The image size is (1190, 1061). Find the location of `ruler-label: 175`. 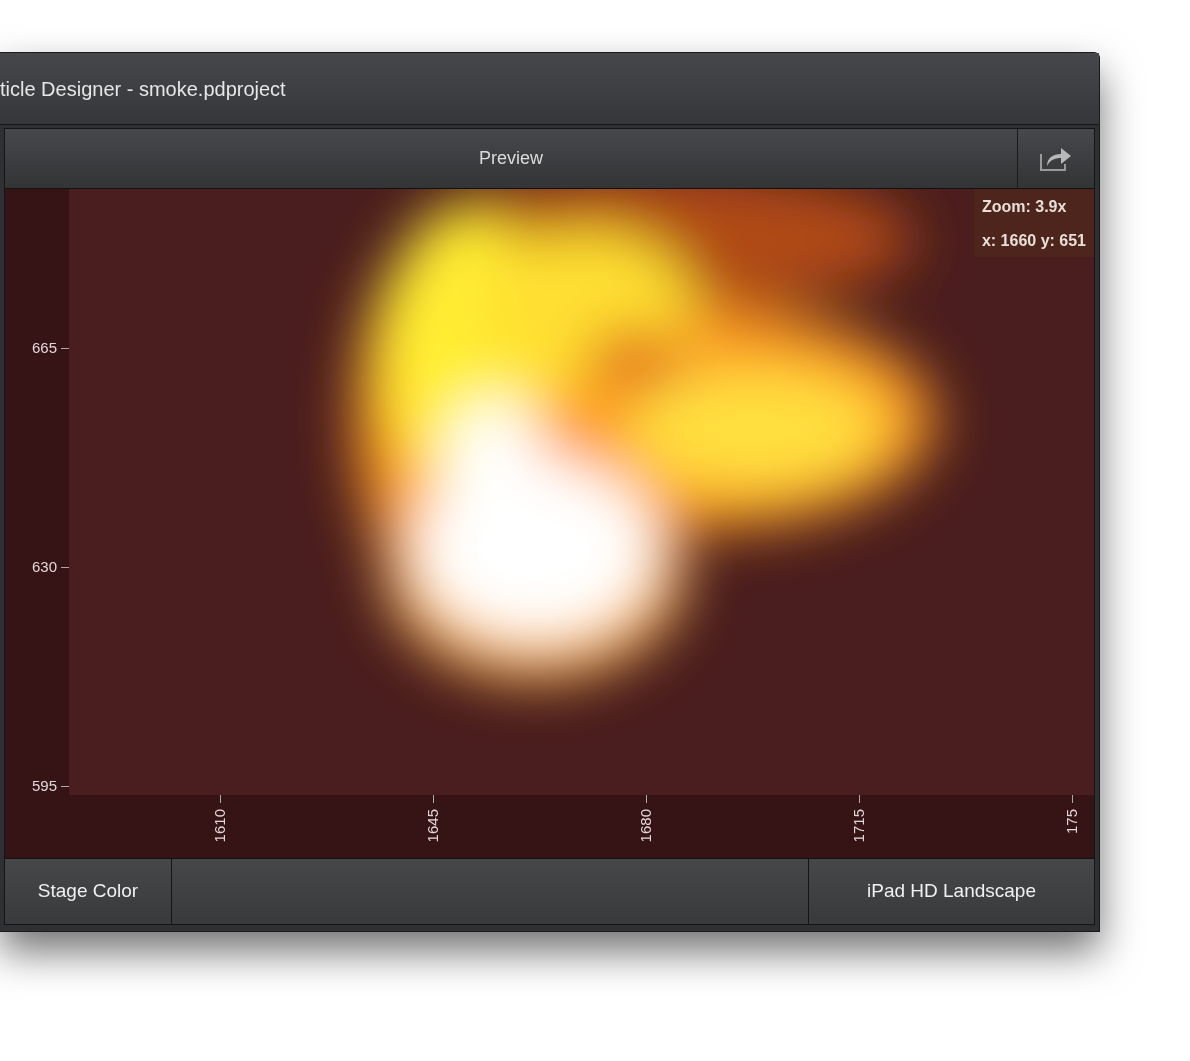

ruler-label: 175 is located at coordinates (1071, 822).